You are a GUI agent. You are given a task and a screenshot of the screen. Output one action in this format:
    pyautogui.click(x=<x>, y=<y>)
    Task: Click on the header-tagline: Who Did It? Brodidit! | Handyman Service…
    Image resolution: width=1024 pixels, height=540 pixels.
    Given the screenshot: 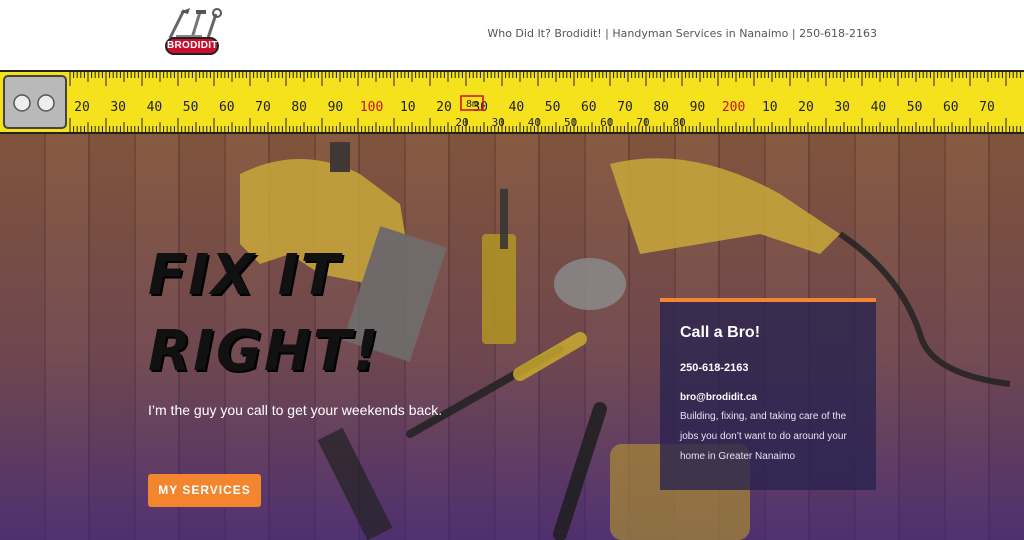 What is the action you would take?
    pyautogui.click(x=682, y=33)
    